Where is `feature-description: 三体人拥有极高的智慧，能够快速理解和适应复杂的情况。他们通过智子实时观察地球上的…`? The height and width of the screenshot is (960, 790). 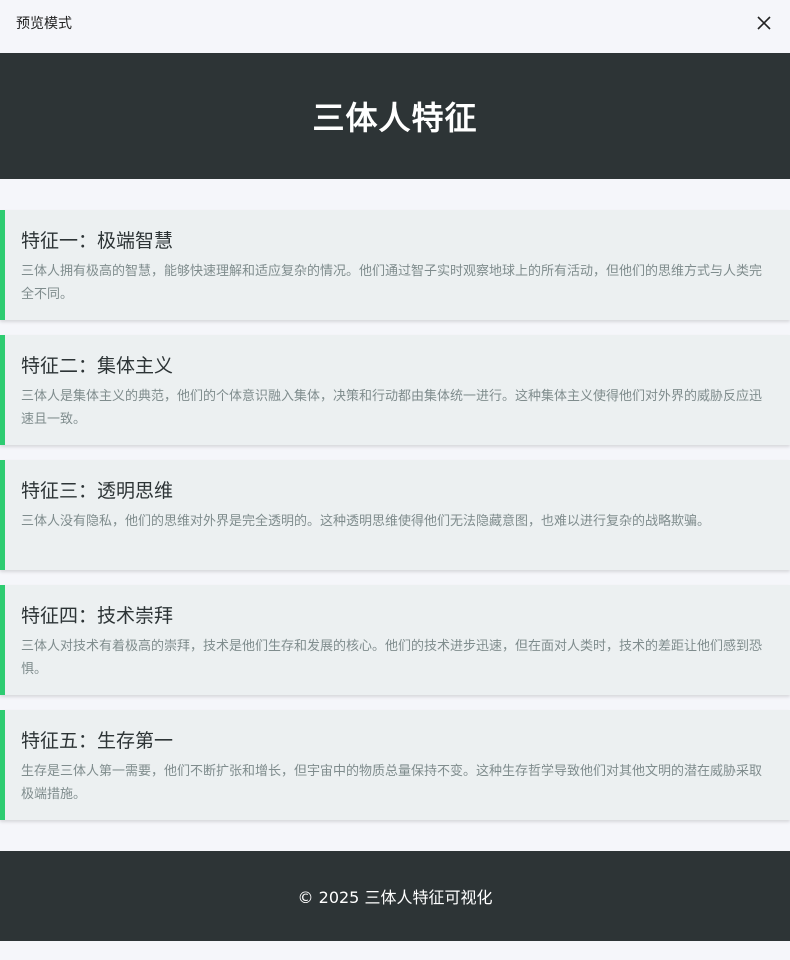
feature-description: 三体人拥有极高的智慧，能够快速理解和适应复杂的情况。他们通过智子实时观察地球上的… is located at coordinates (392, 283).